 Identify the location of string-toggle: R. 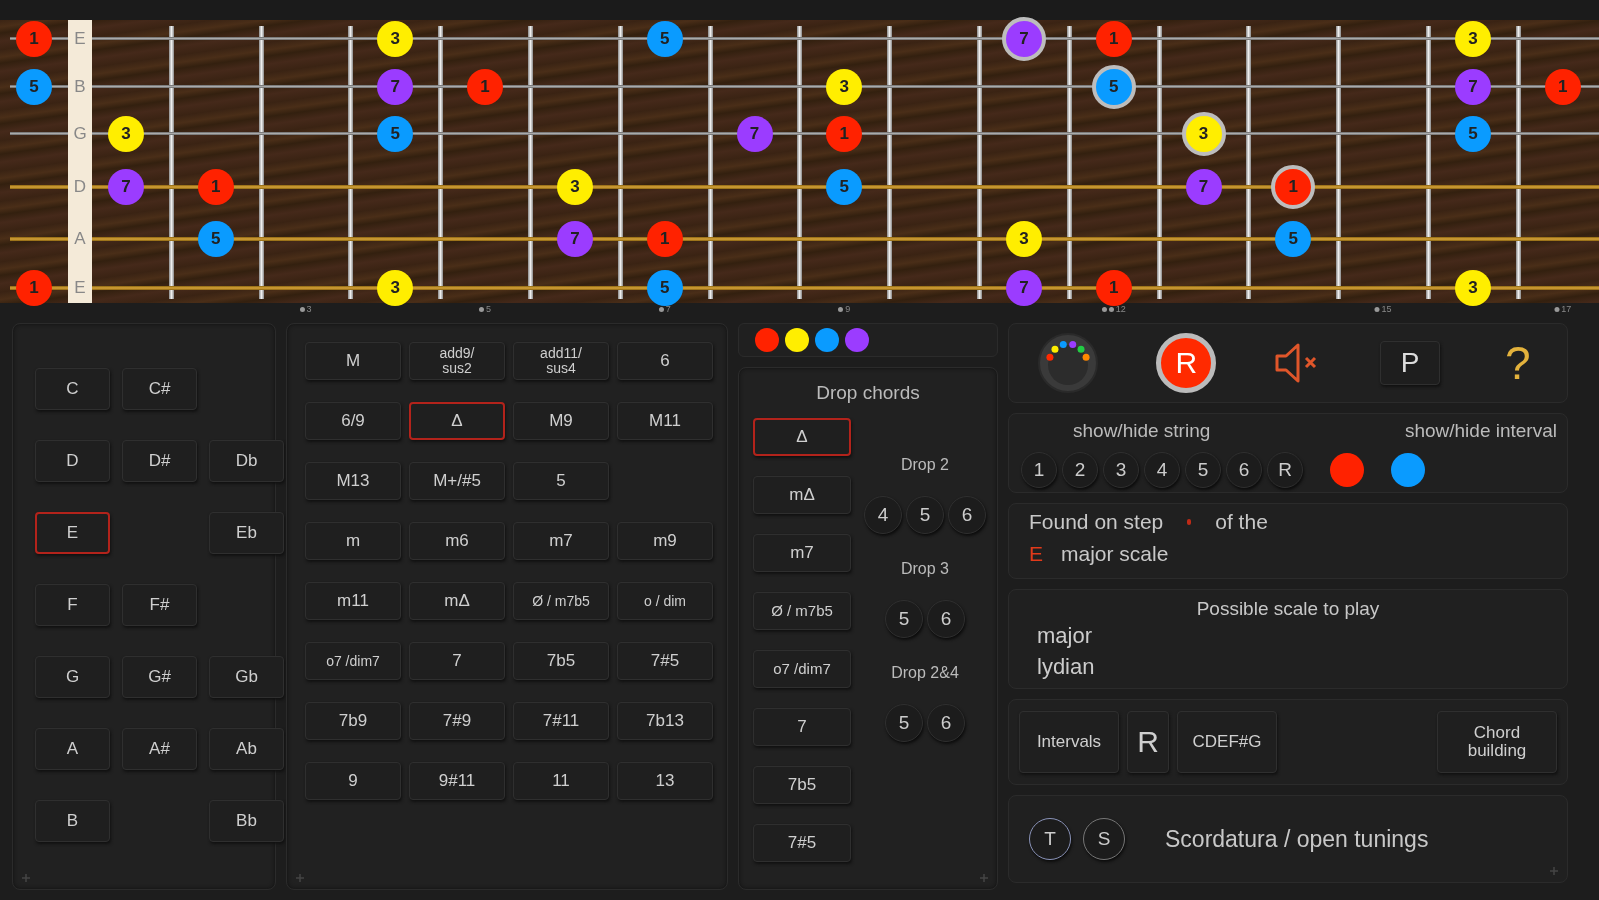
(1285, 470).